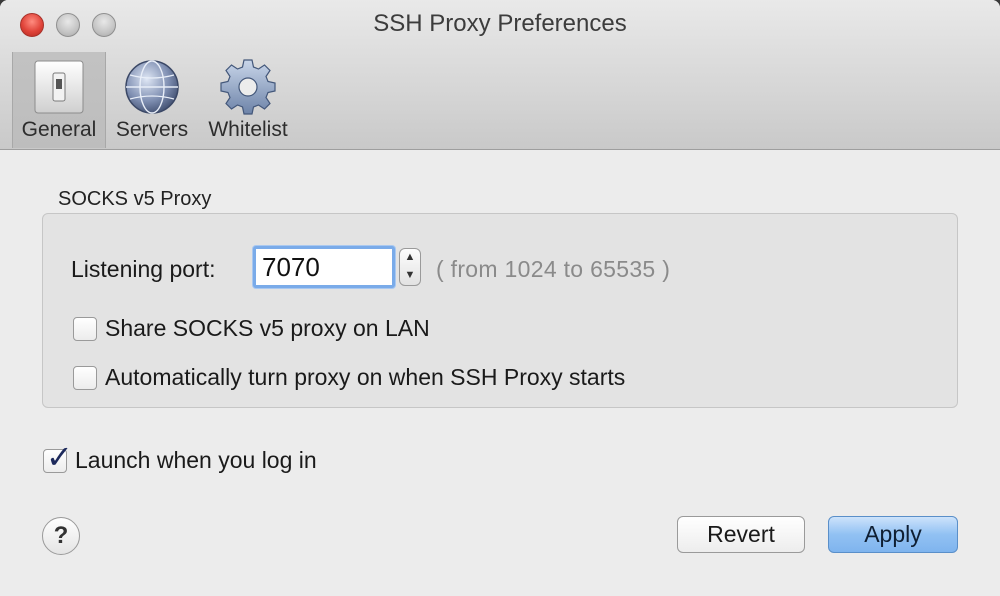  I want to click on globe-icon, so click(152, 87).